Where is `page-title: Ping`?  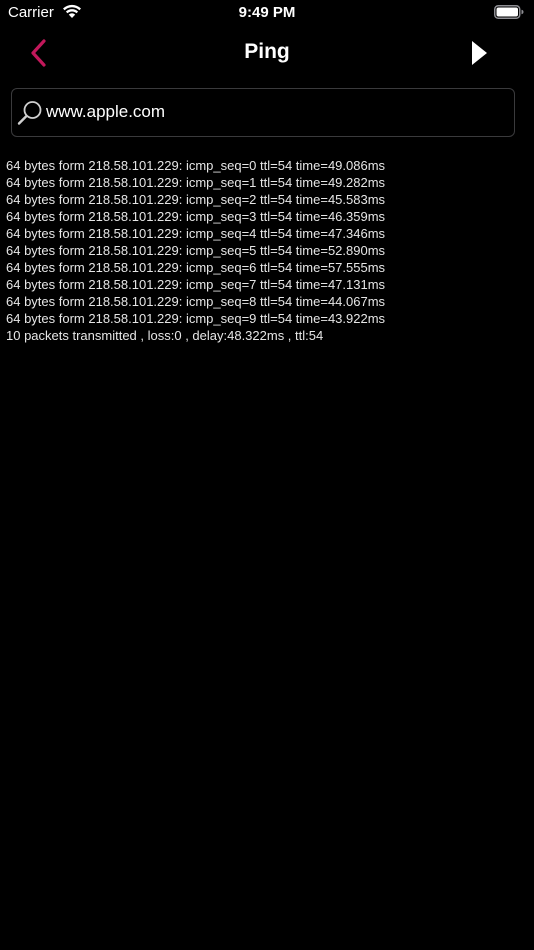 page-title: Ping is located at coordinates (267, 51).